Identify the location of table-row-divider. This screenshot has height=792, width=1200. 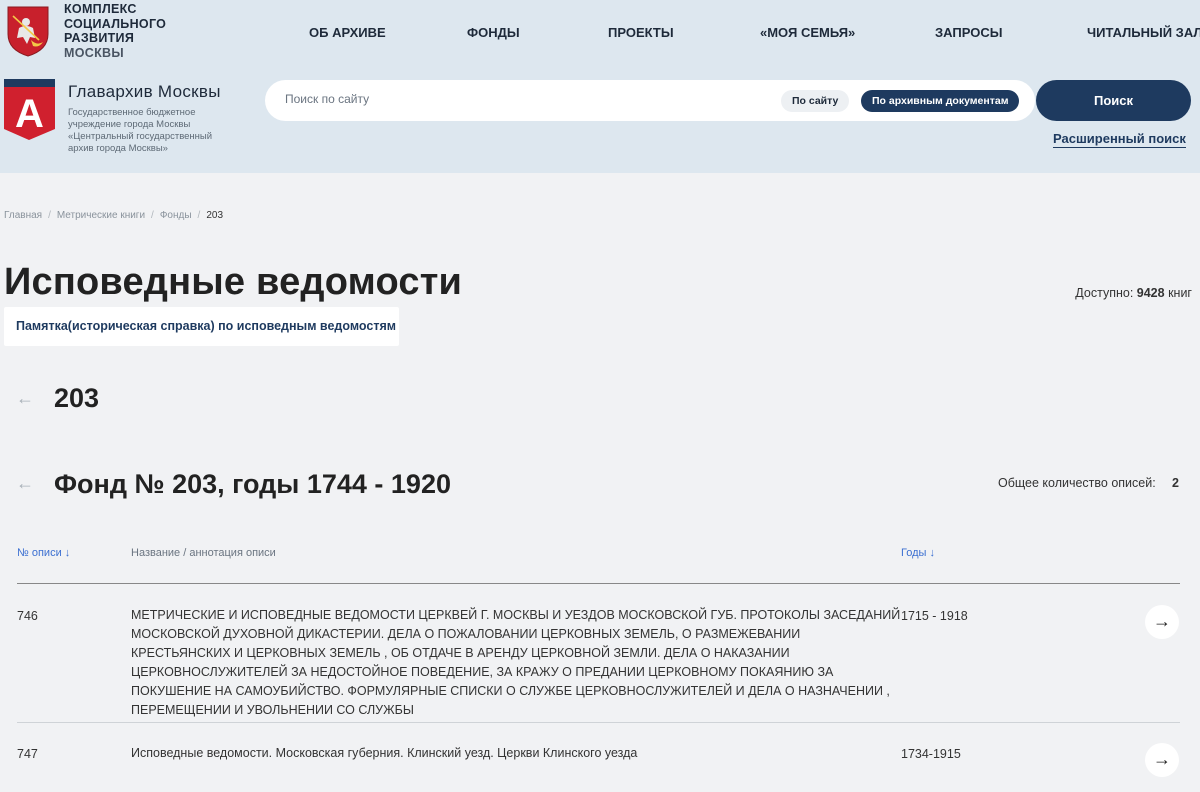
(598, 722).